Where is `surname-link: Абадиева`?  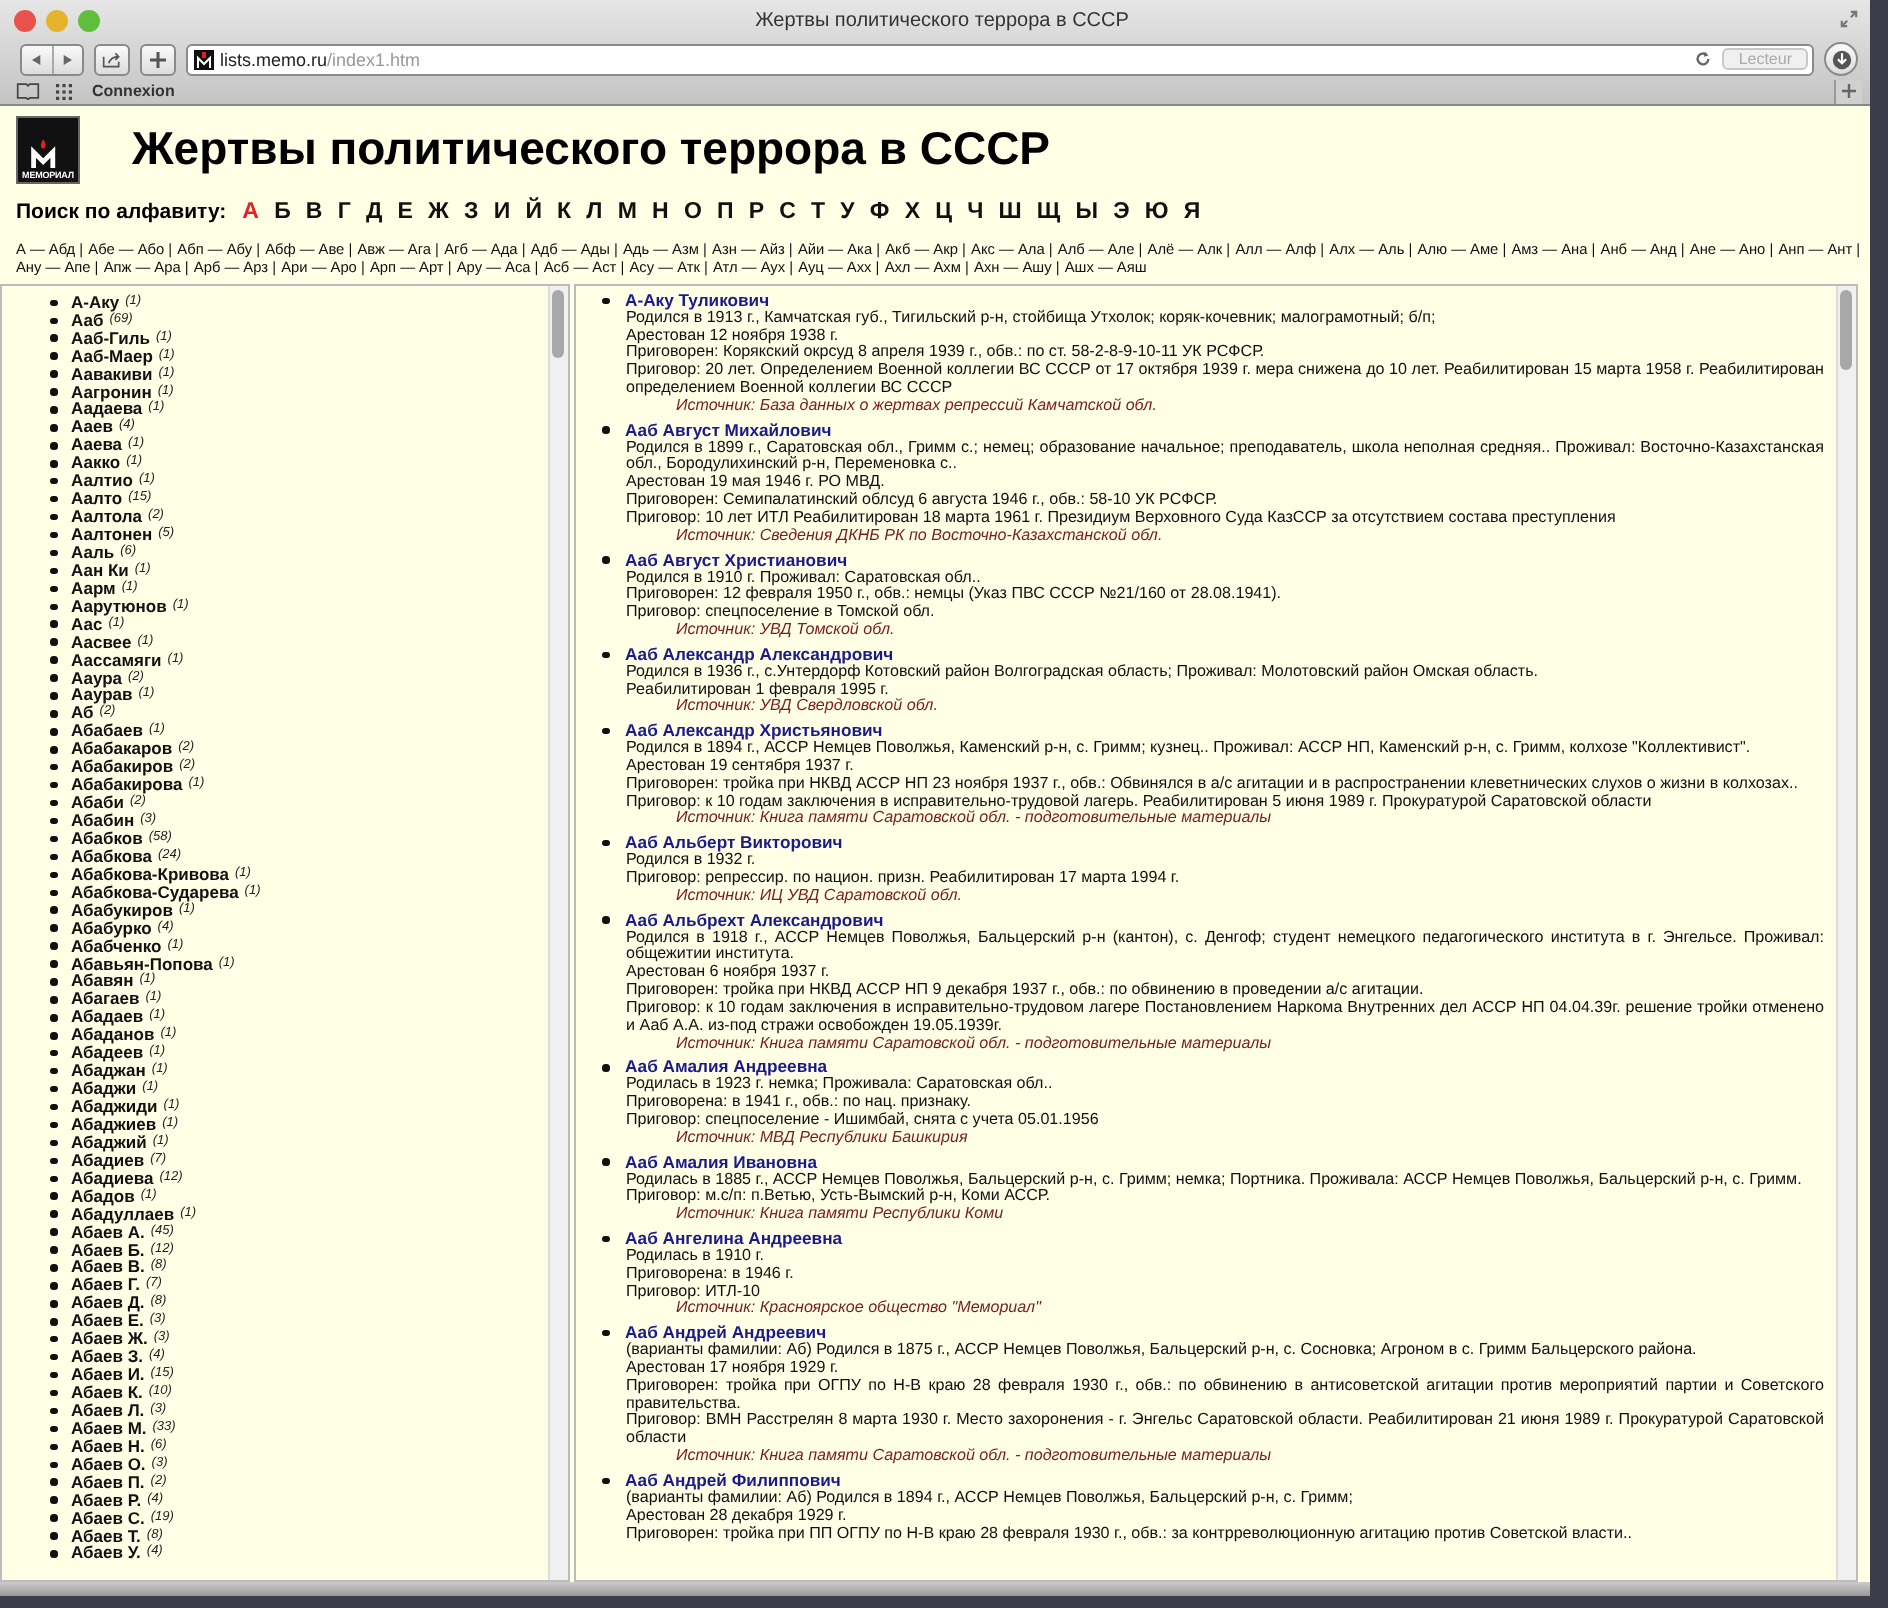 surname-link: Абадиева is located at coordinates (112, 1178).